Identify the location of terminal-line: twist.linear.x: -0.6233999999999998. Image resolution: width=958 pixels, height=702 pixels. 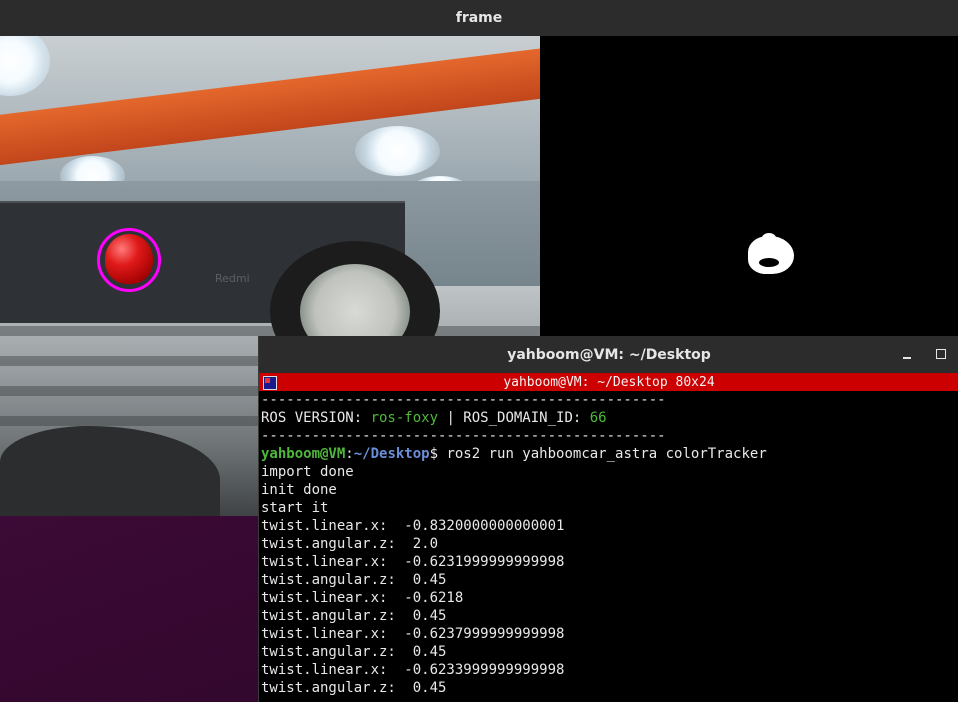
(413, 670).